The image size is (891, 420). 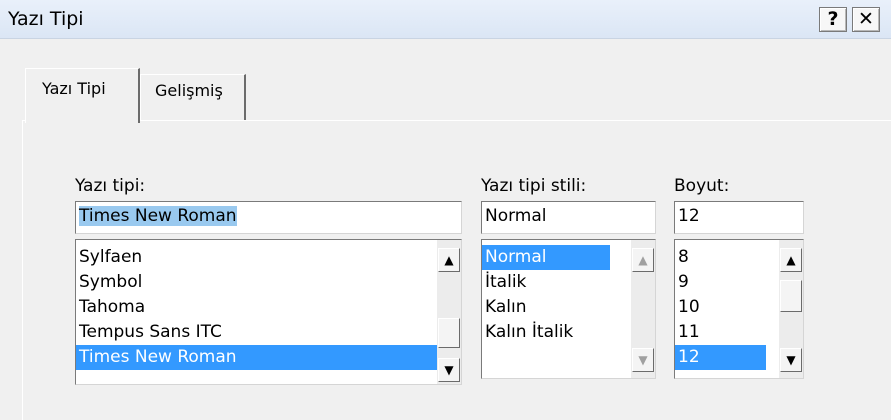 What do you see at coordinates (739, 217) in the screenshot?
I see `size-input: 12` at bounding box center [739, 217].